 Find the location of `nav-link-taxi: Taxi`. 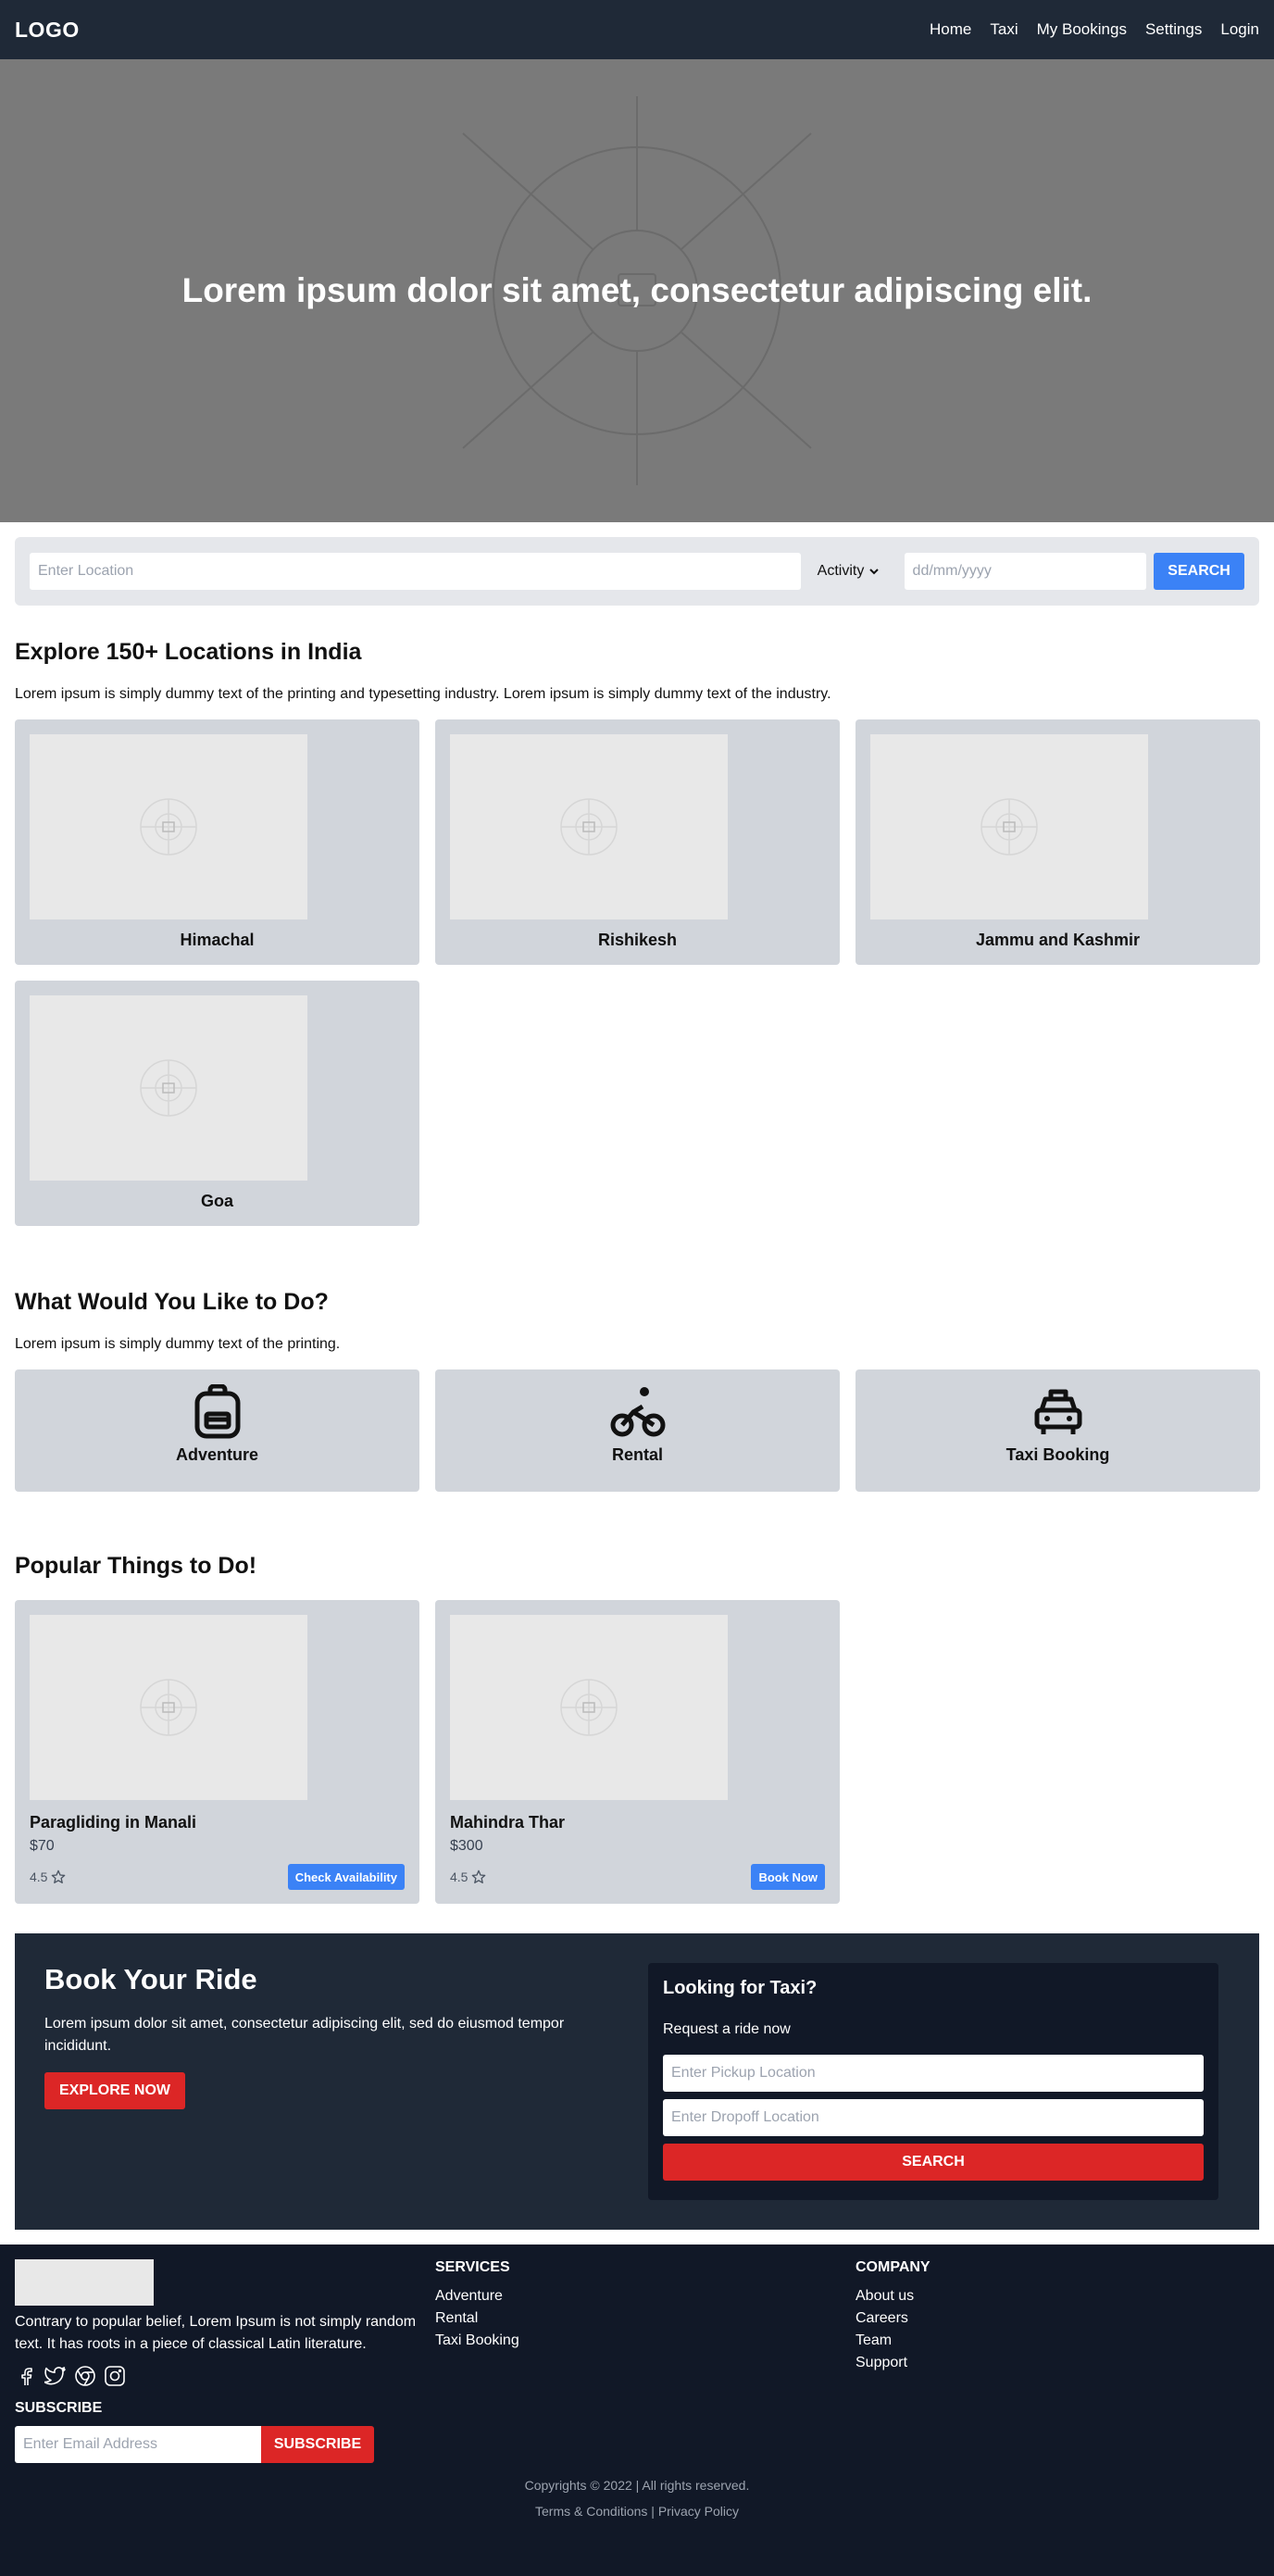

nav-link-taxi: Taxi is located at coordinates (1004, 30).